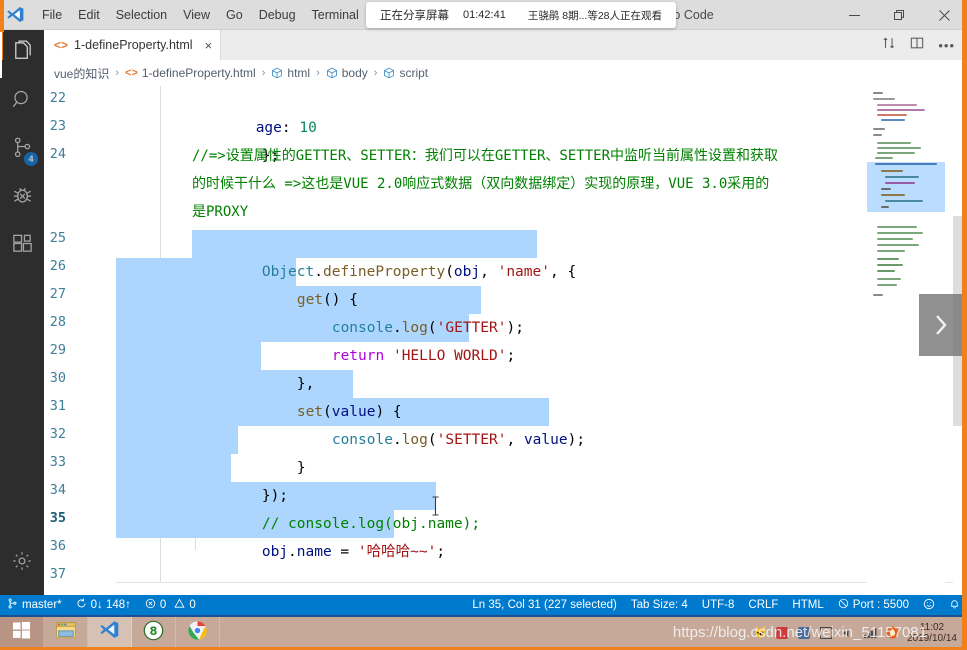  Describe the element at coordinates (170, 605) in the screenshot. I see `status-problems: 0 0` at that location.